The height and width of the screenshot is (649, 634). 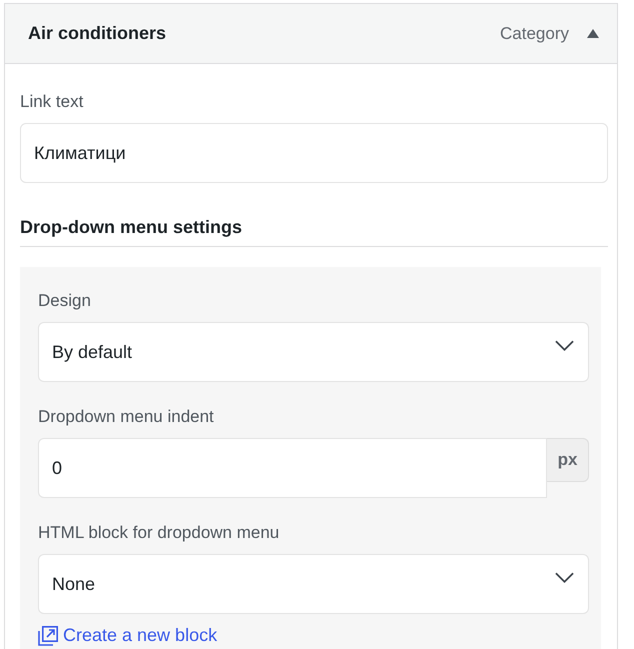 What do you see at coordinates (292, 468) in the screenshot?
I see `number-input: 0` at bounding box center [292, 468].